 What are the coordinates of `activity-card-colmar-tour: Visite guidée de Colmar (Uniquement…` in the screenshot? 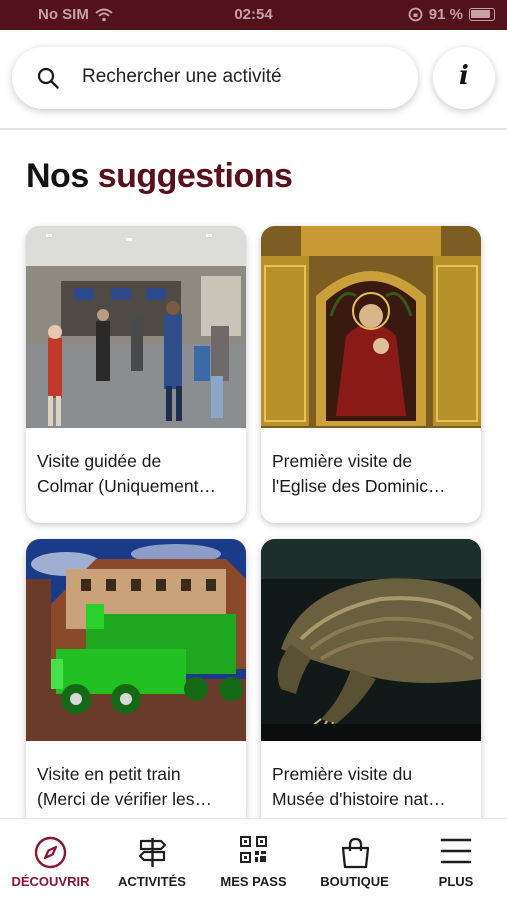 It's located at (136, 374).